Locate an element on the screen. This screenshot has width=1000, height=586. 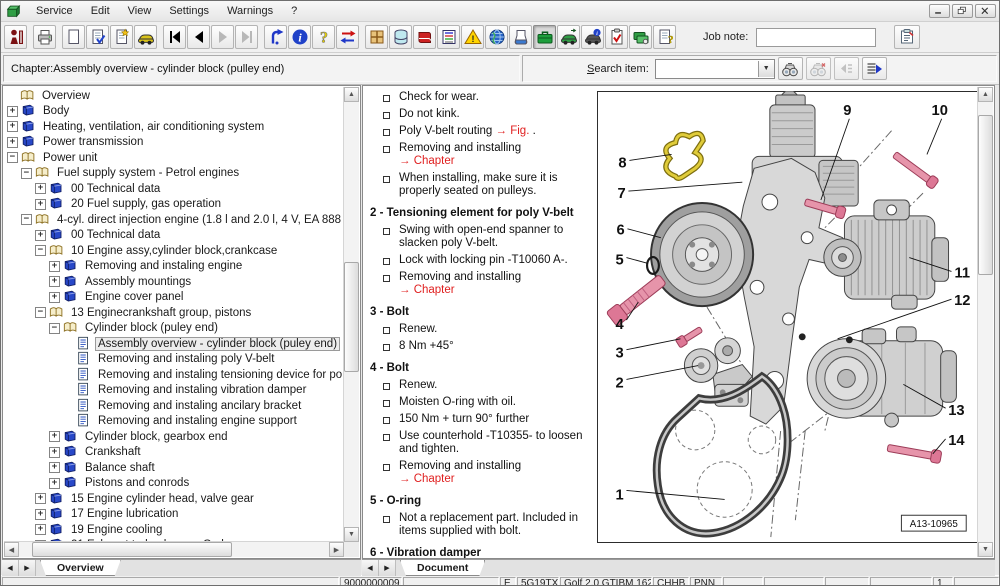
tree-item: Removing and instaling poly V-belt is located at coordinates (173, 360).